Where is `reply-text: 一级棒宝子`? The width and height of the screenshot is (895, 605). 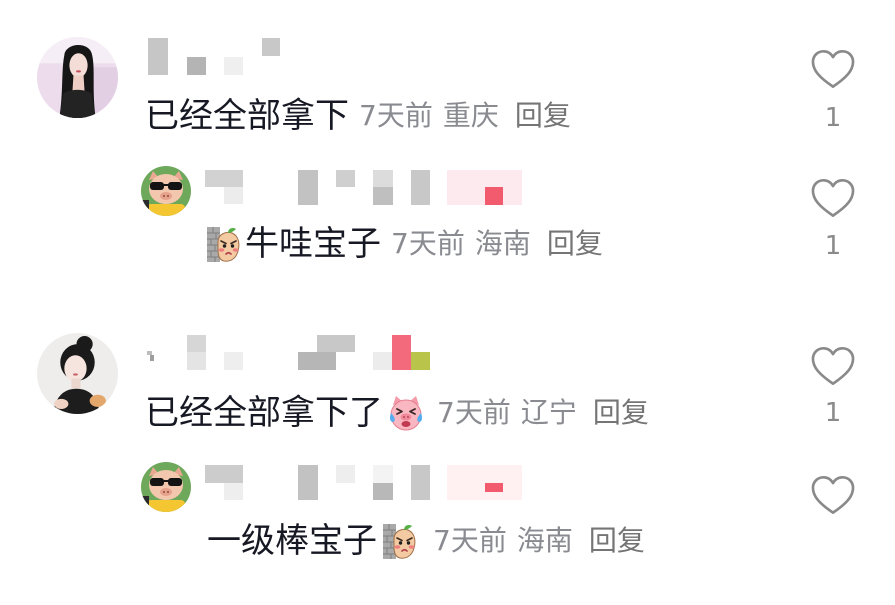 reply-text: 一级棒宝子 is located at coordinates (292, 541).